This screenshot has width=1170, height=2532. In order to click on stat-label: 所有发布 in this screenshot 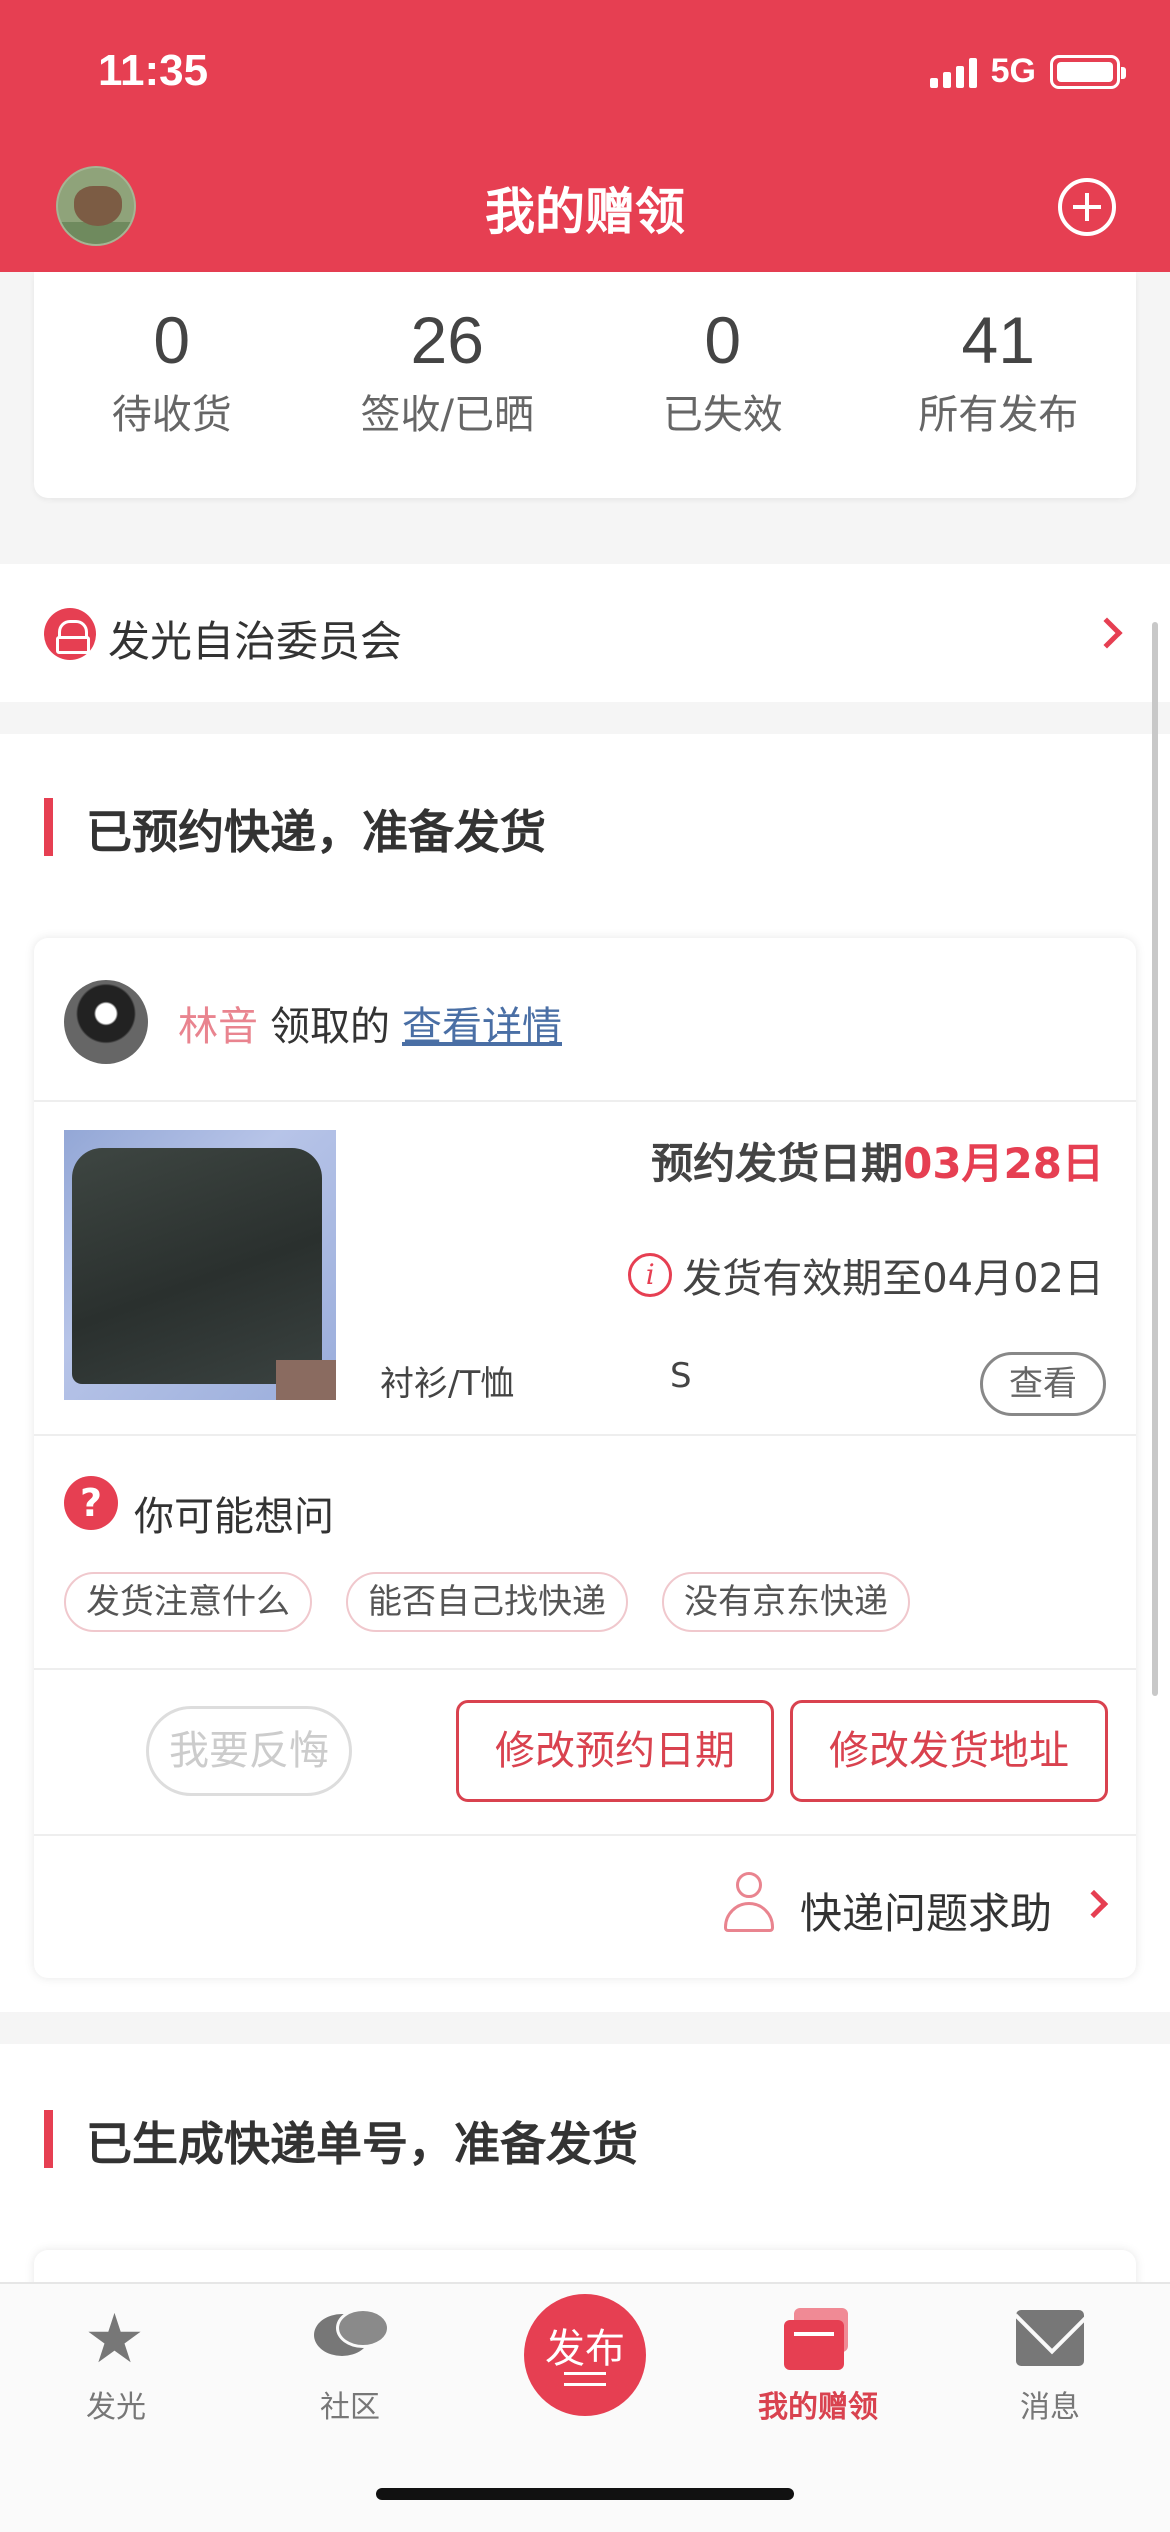, I will do `click(998, 415)`.